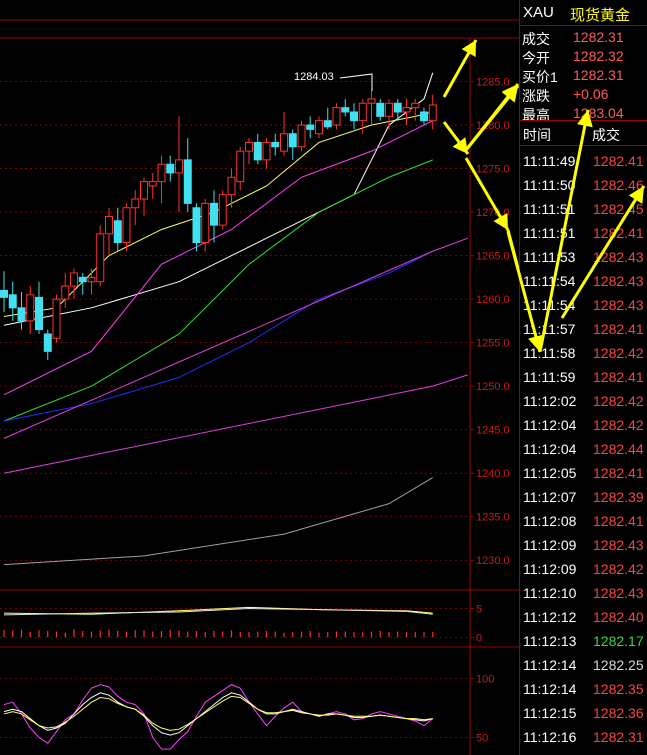  I want to click on trade-row: 11:11:50 1282.46, so click(583, 186).